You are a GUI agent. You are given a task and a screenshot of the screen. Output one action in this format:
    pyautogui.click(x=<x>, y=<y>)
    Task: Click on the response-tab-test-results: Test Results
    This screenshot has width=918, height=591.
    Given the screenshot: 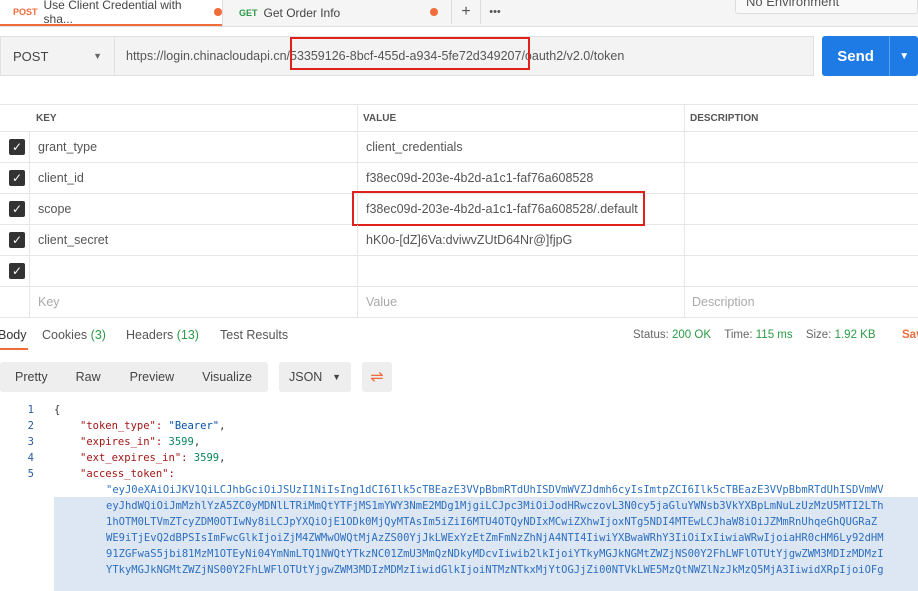 What is the action you would take?
    pyautogui.click(x=254, y=335)
    